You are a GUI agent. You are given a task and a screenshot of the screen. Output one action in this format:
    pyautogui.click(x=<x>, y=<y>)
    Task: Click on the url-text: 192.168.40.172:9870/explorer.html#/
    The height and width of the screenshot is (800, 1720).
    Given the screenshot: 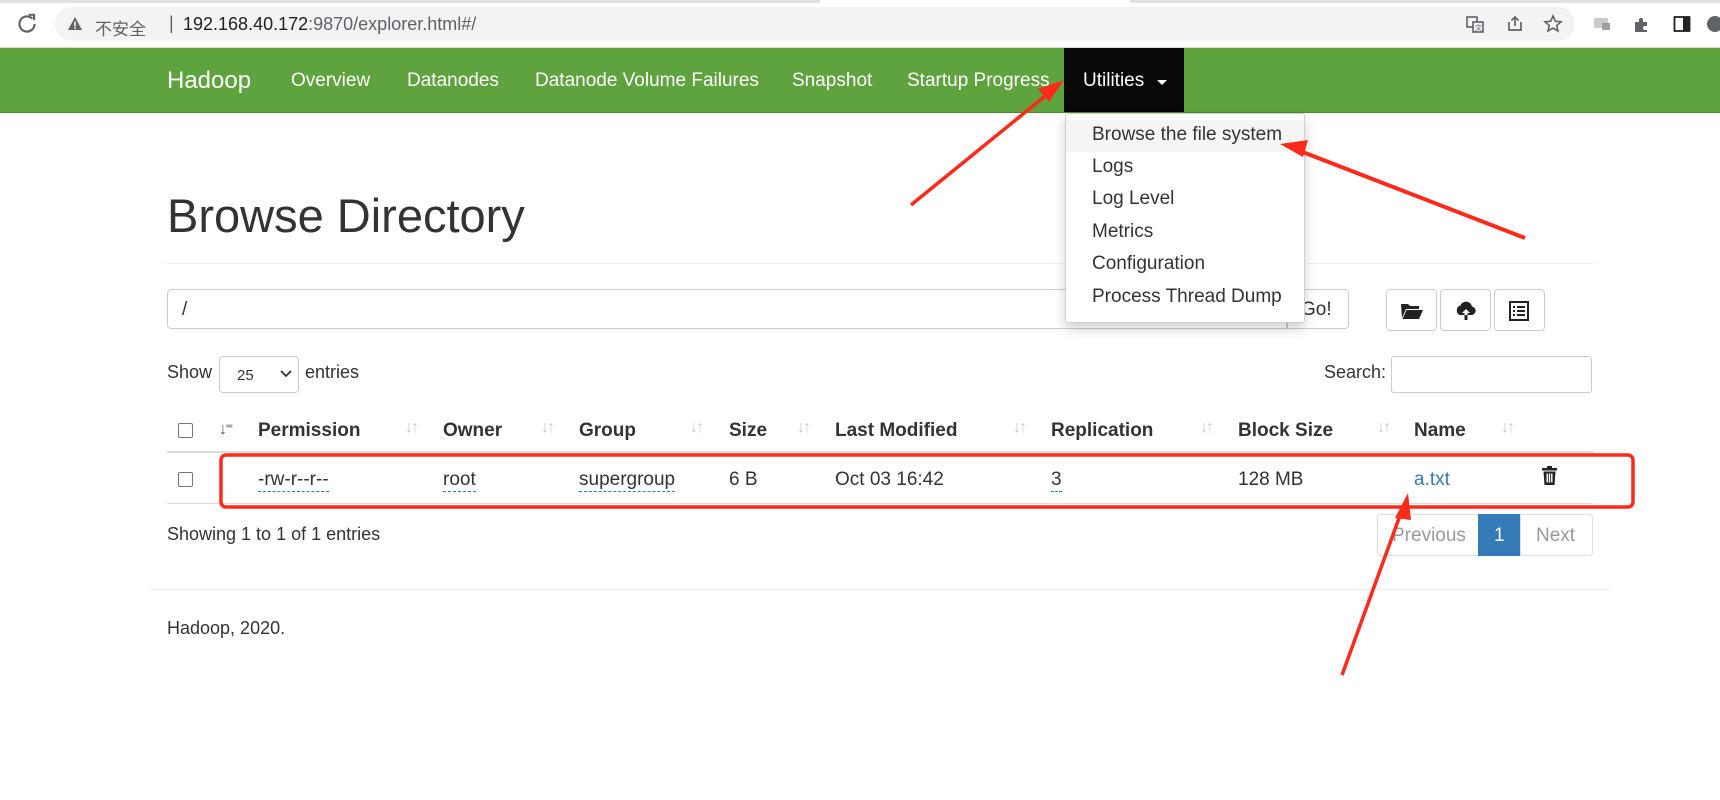 What is the action you would take?
    pyautogui.click(x=329, y=24)
    